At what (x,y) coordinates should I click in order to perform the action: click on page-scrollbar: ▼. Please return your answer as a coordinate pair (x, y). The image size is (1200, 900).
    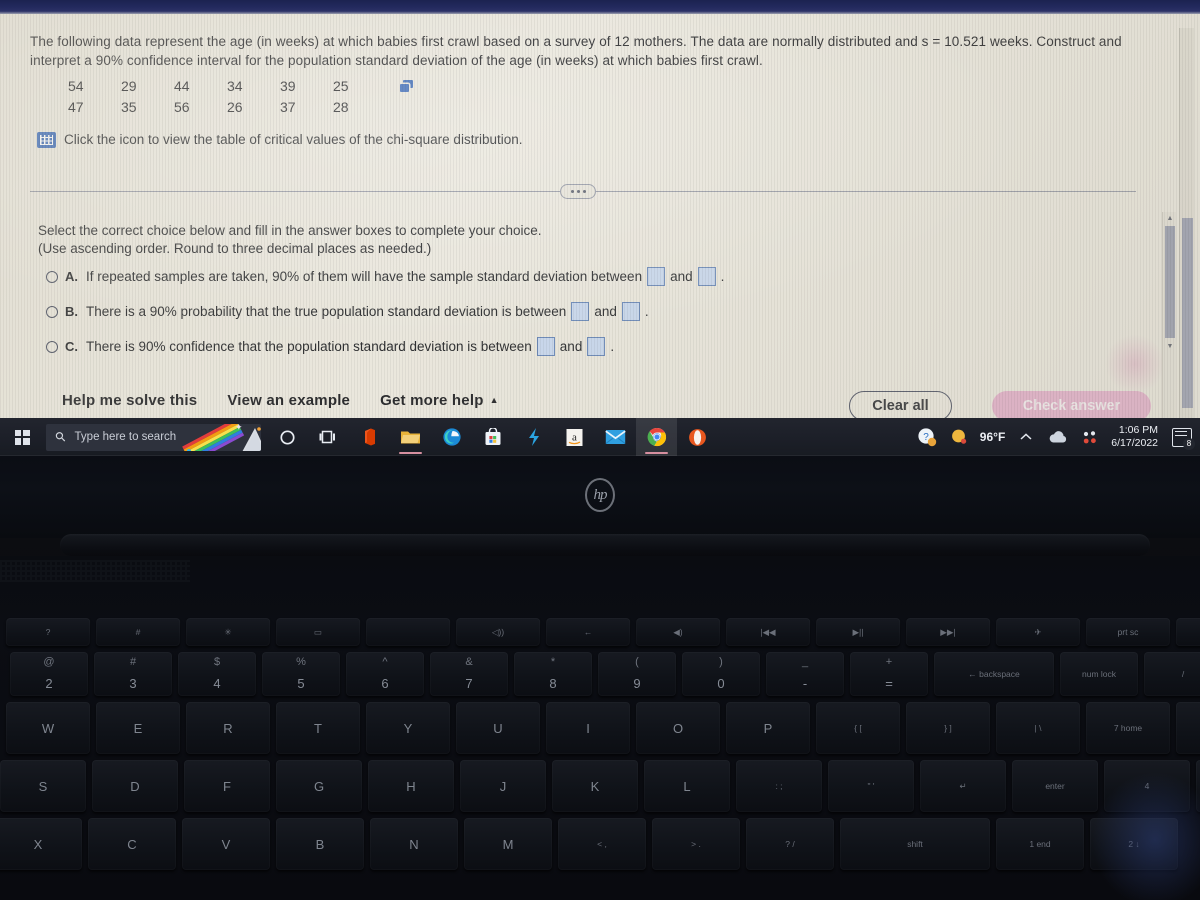
    Looking at the image, I should click on (1186, 223).